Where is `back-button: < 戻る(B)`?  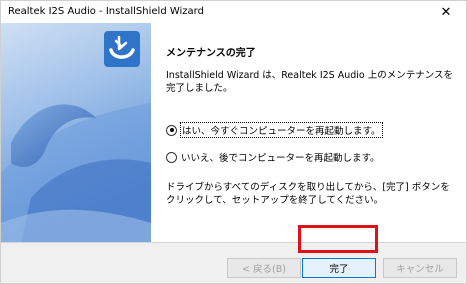
back-button: < 戻る(B) is located at coordinates (264, 268).